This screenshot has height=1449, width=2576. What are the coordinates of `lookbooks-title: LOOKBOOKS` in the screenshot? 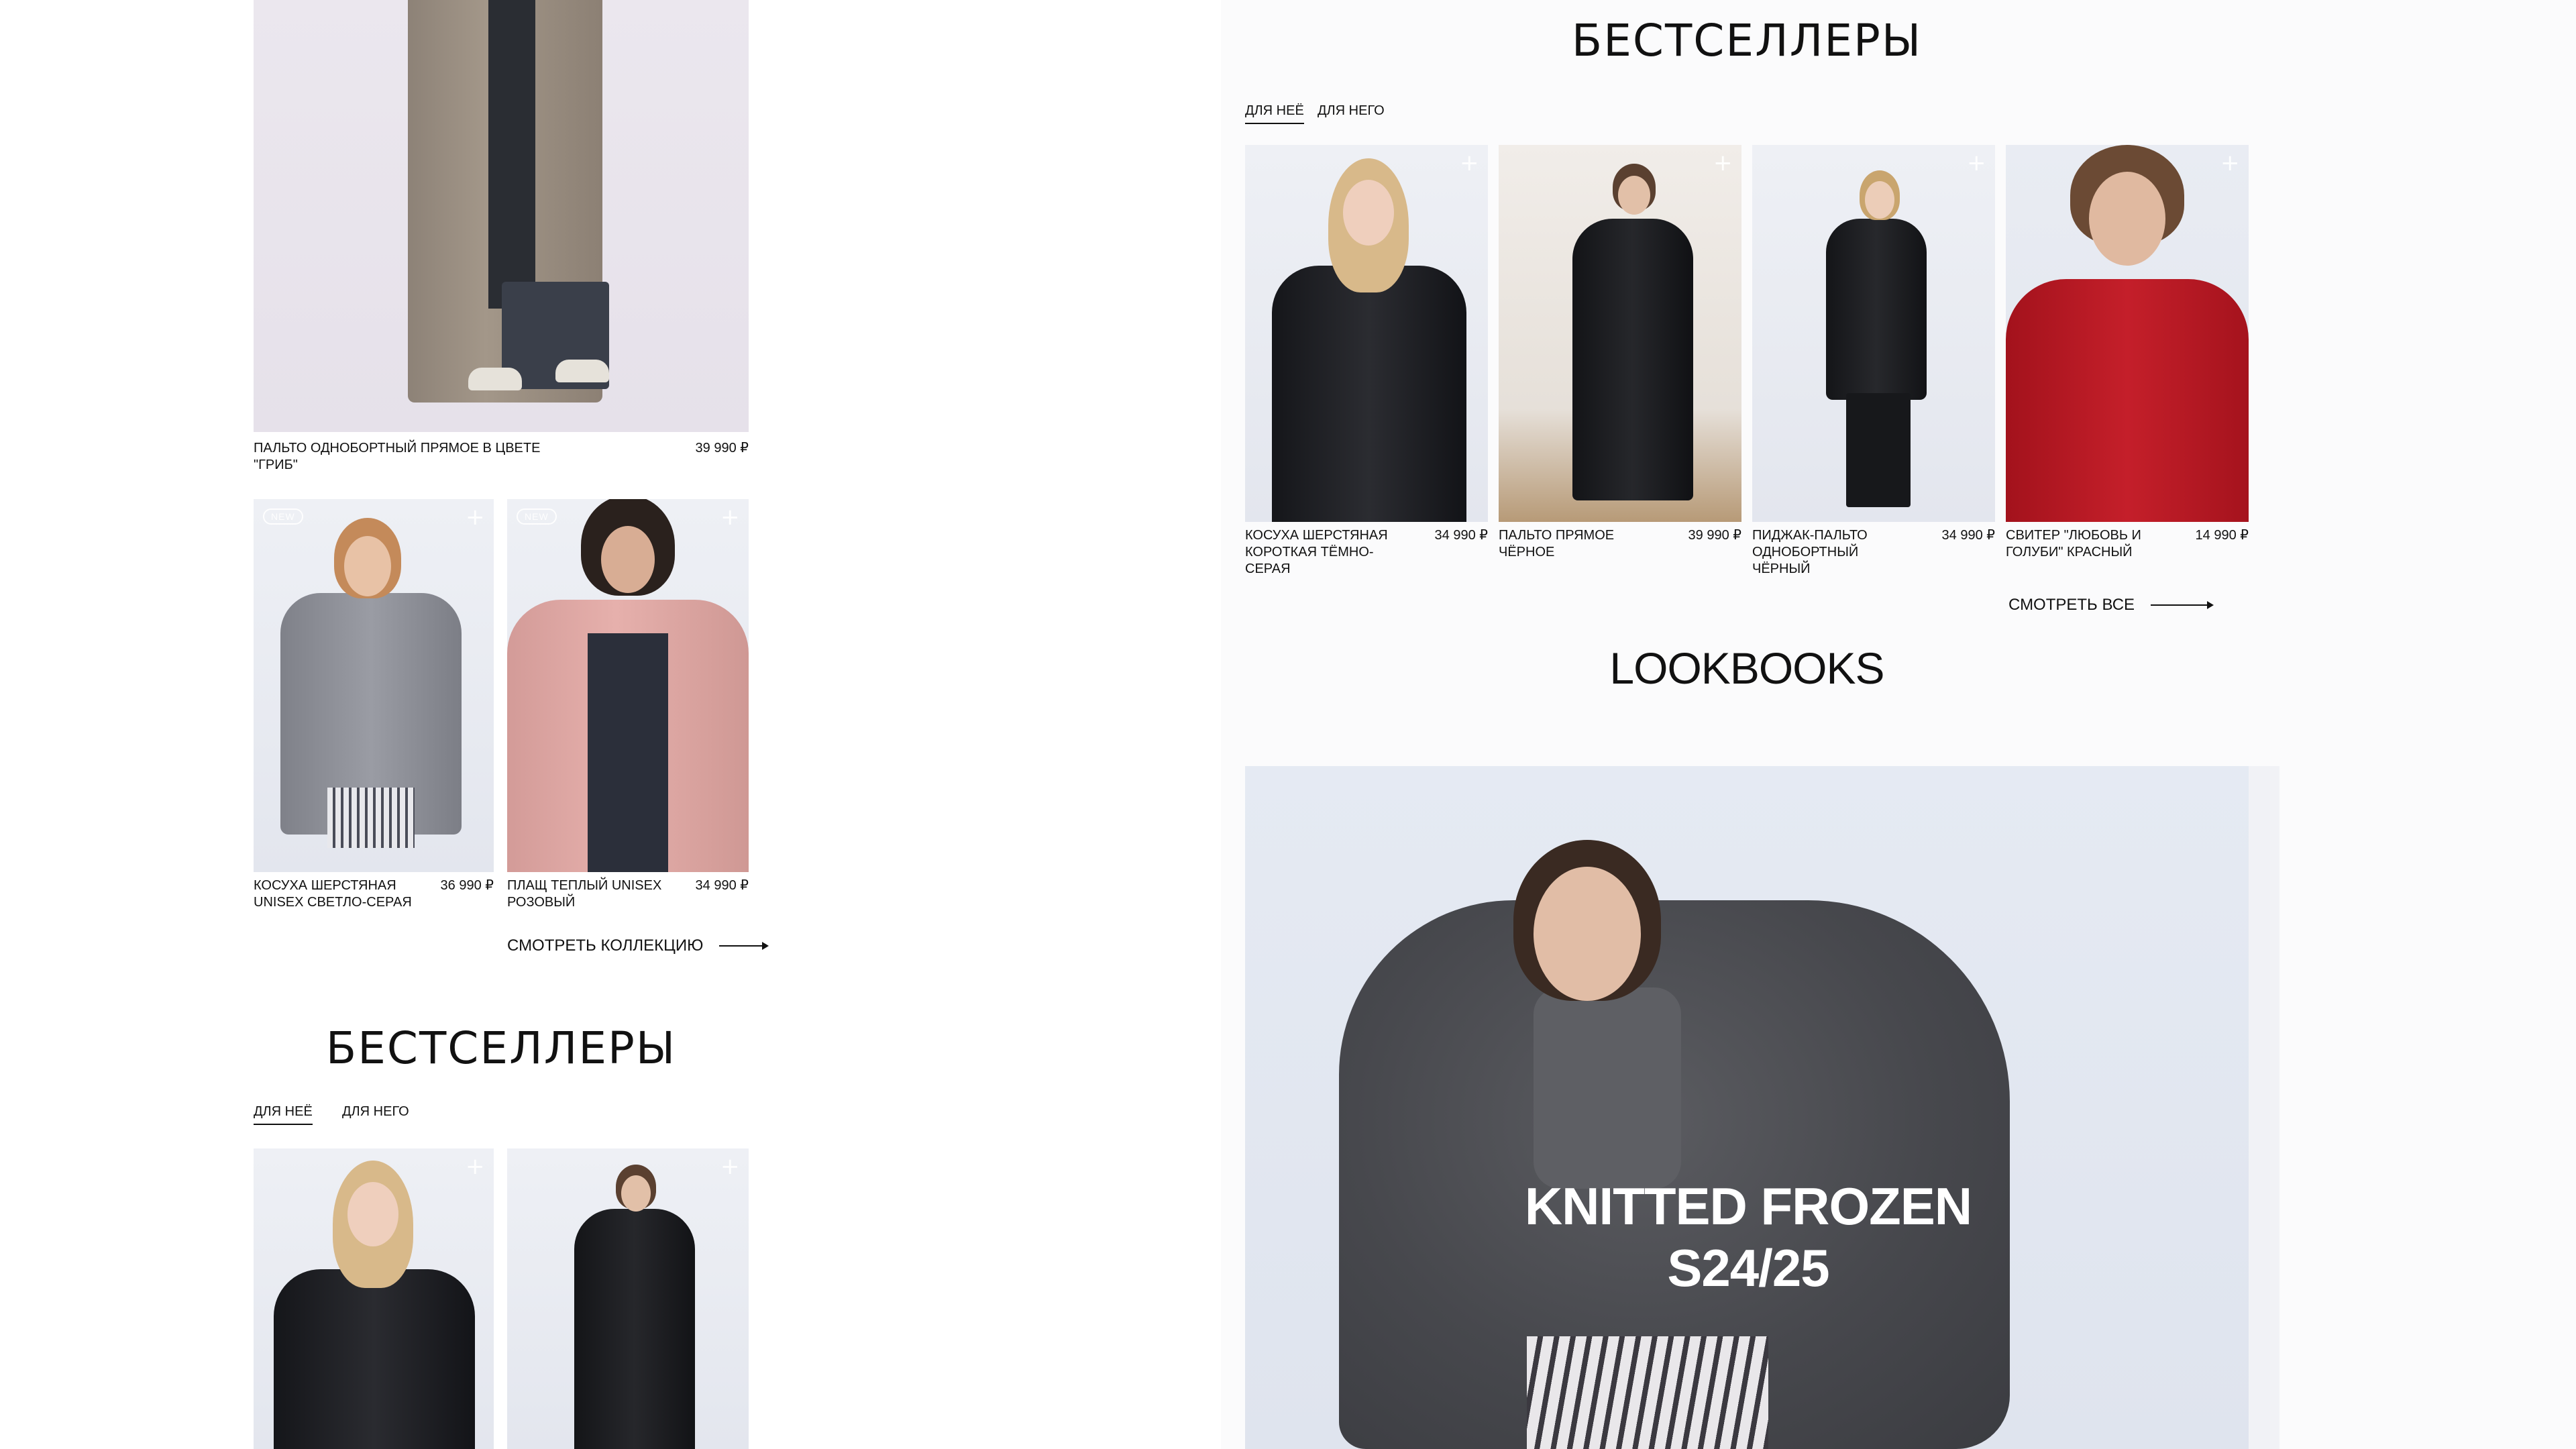 It's located at (1746, 668).